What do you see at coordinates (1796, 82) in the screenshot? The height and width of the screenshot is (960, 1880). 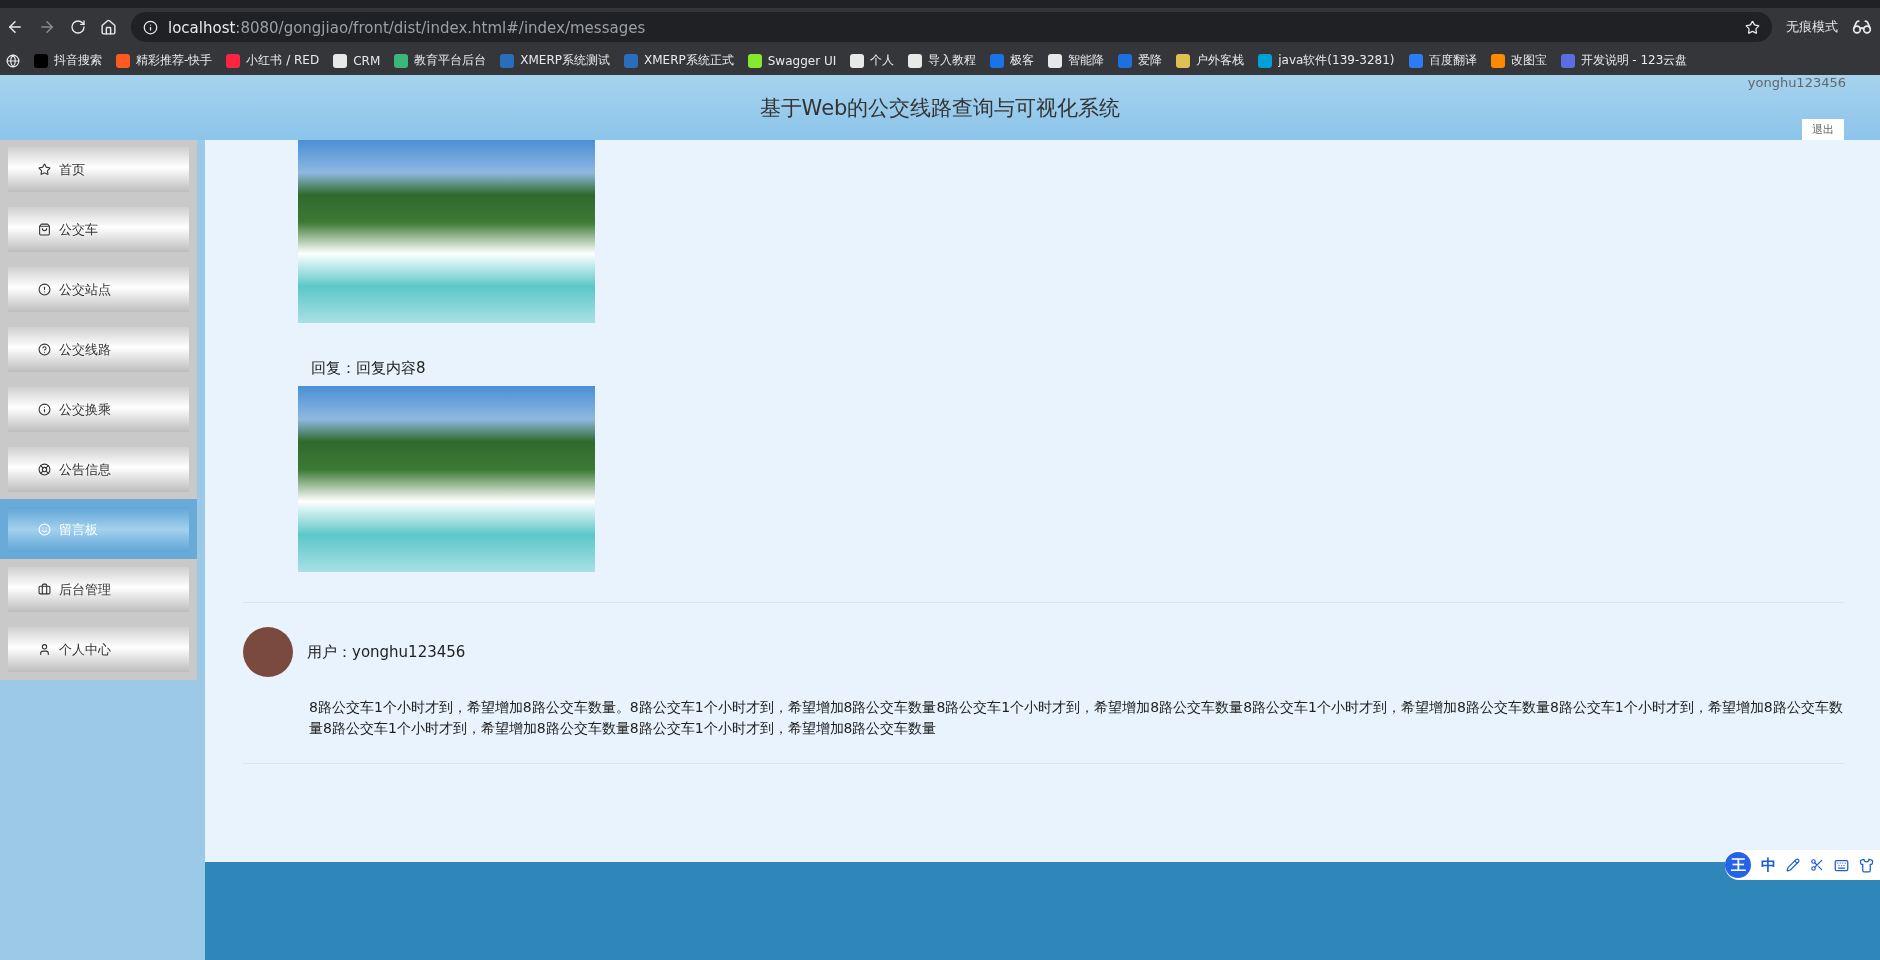 I see `username-label: yonghu123456` at bounding box center [1796, 82].